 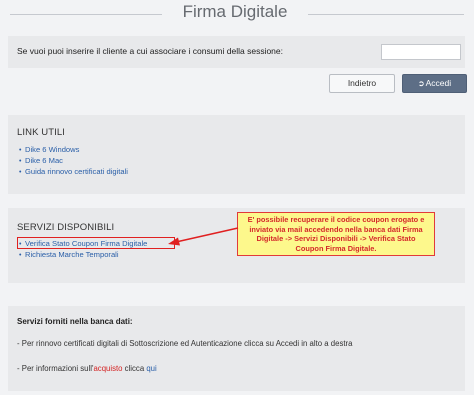 I want to click on title-divider-right, so click(x=386, y=14).